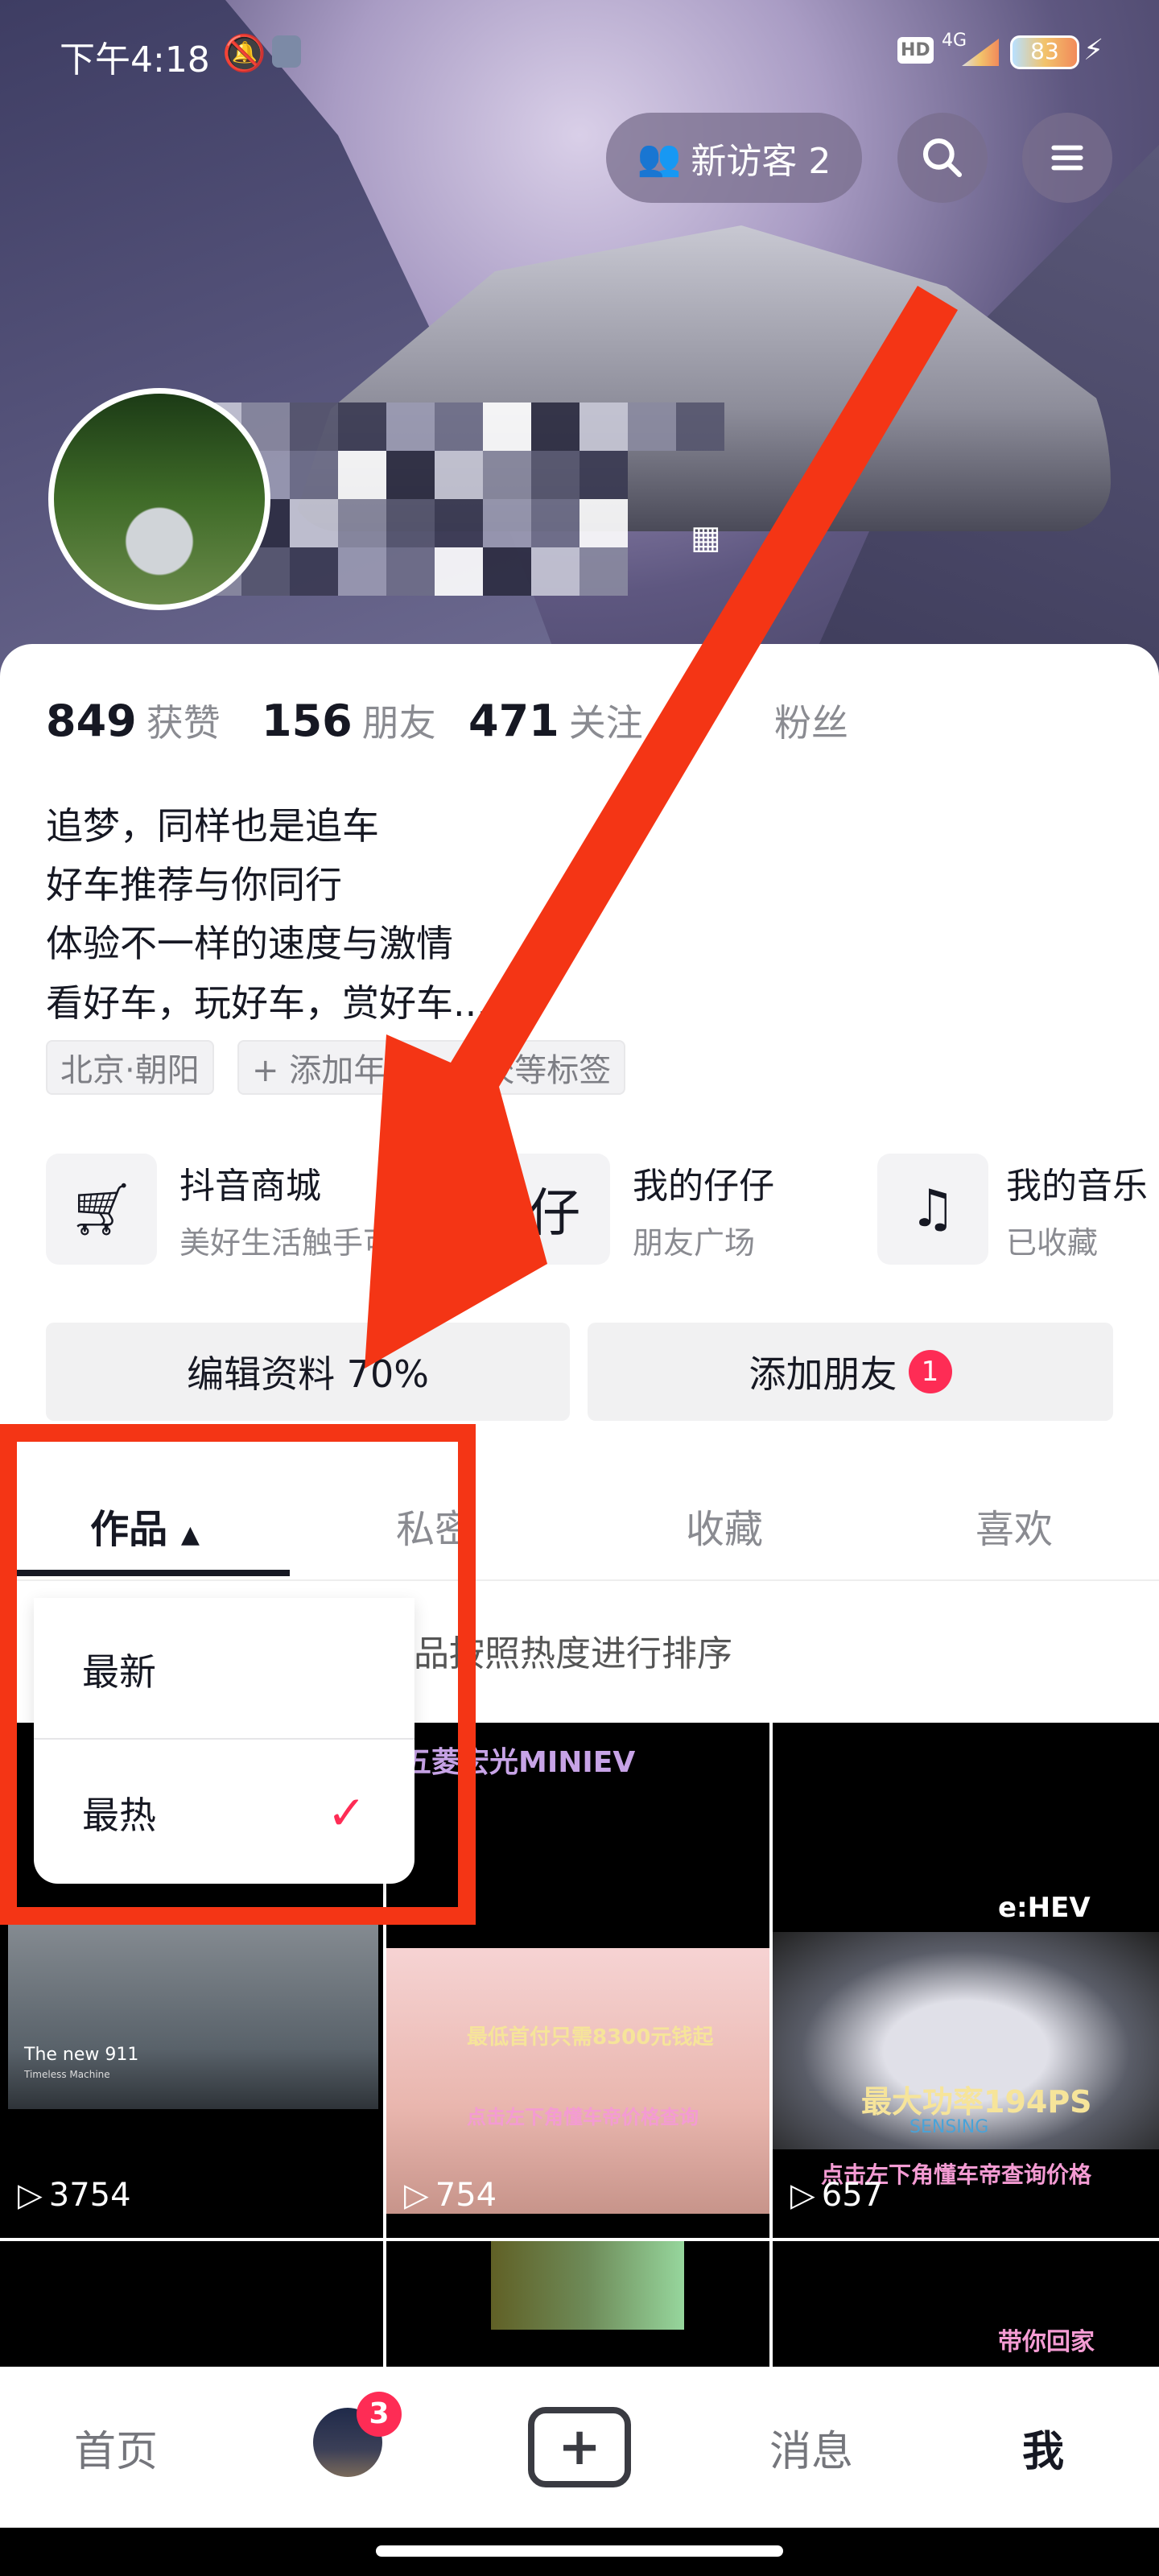 The height and width of the screenshot is (2576, 1159). I want to click on notification-badge: 3, so click(379, 2414).